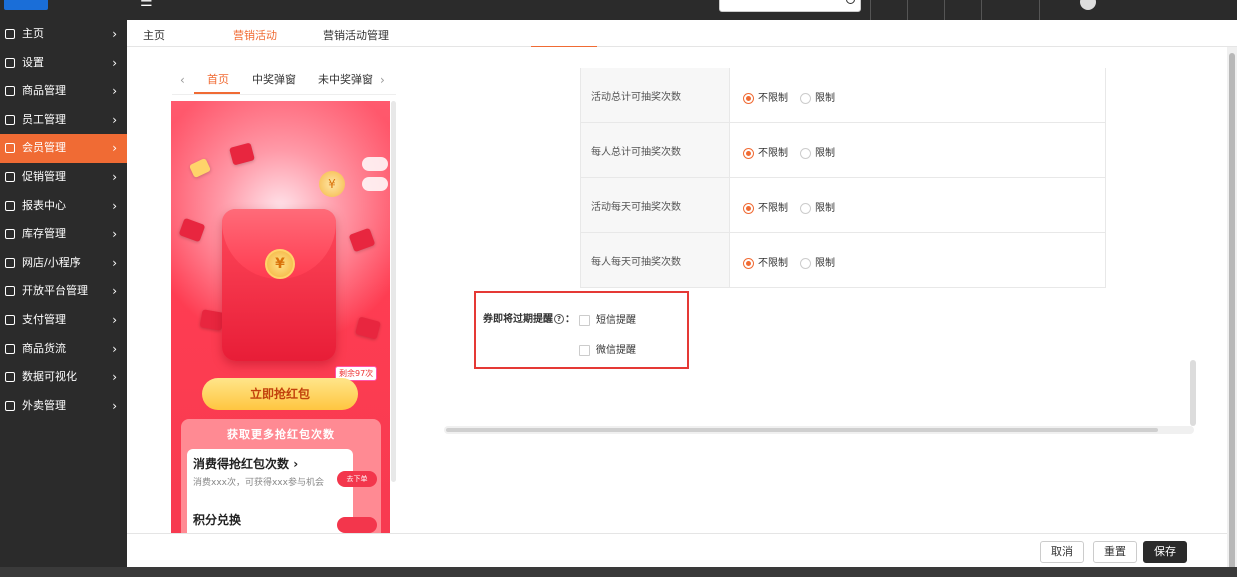 This screenshot has width=1237, height=577. I want to click on sidebar-item: 开放平台管理 ›, so click(63, 291).